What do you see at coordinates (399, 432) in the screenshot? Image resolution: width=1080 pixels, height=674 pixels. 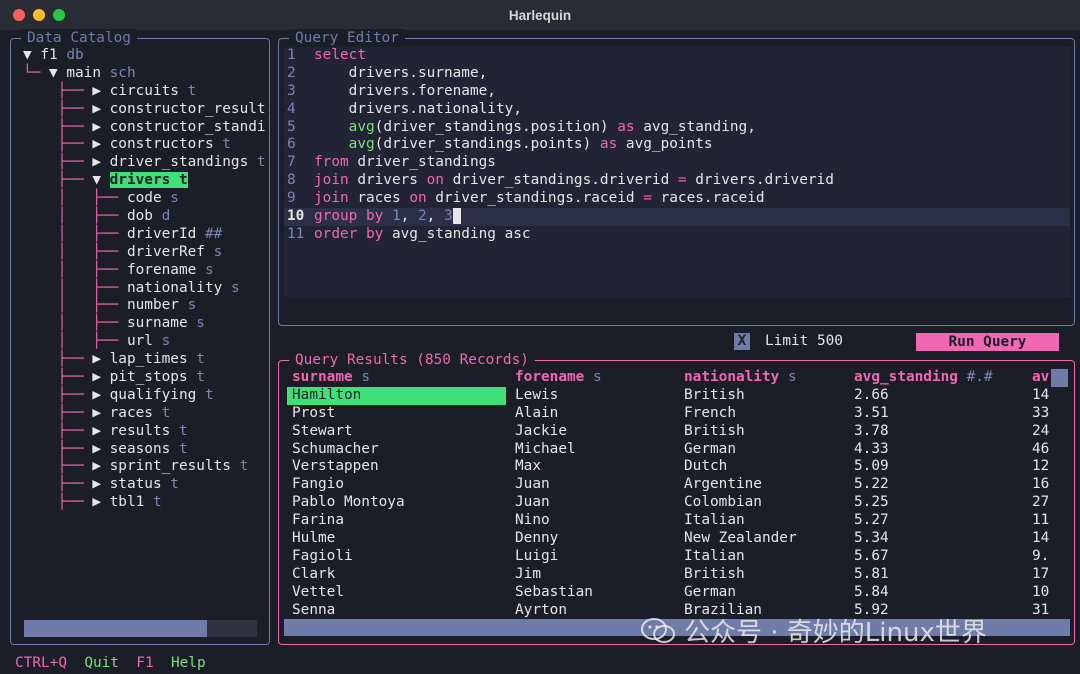 I see `table-cell: Stewart` at bounding box center [399, 432].